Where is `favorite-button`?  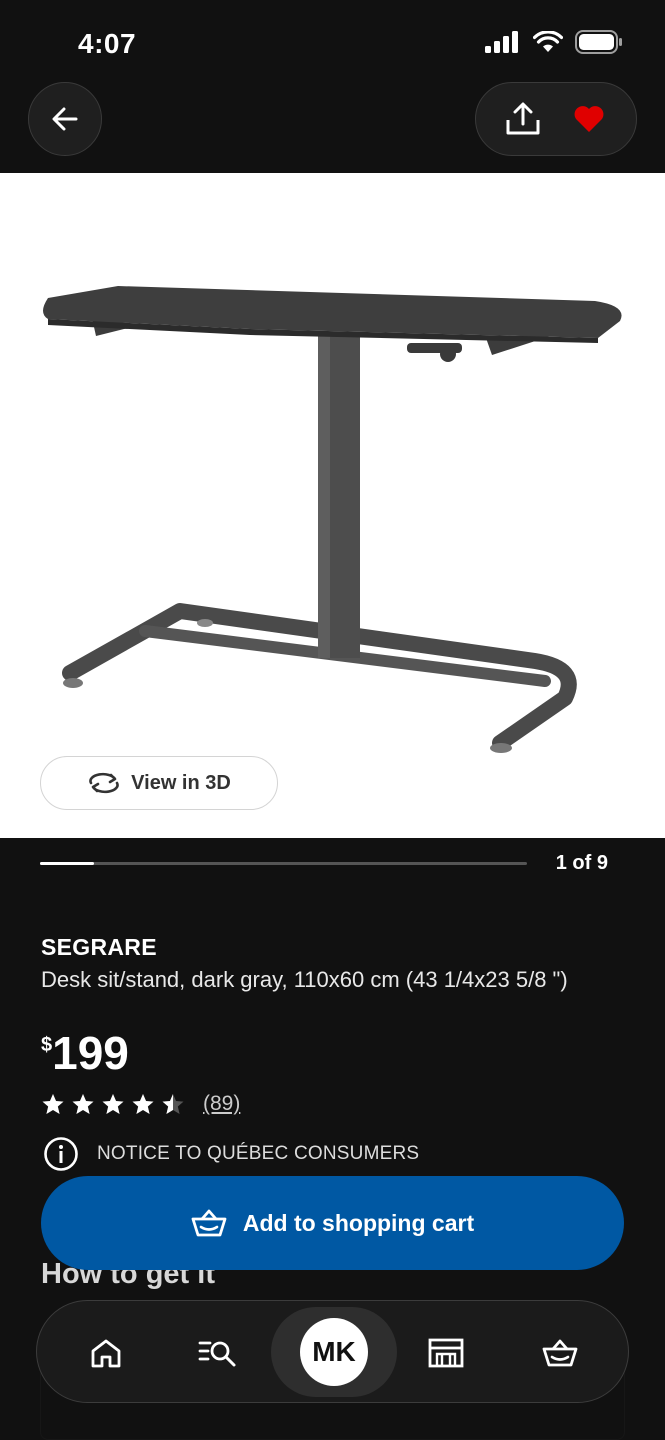 favorite-button is located at coordinates (589, 119).